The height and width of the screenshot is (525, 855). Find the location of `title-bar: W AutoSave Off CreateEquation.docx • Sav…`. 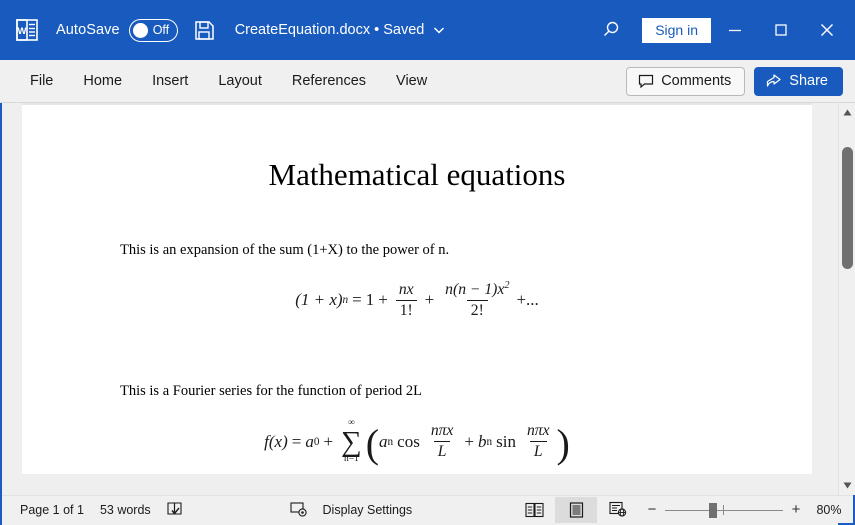

title-bar: W AutoSave Off CreateEquation.docx • Sav… is located at coordinates (427, 30).